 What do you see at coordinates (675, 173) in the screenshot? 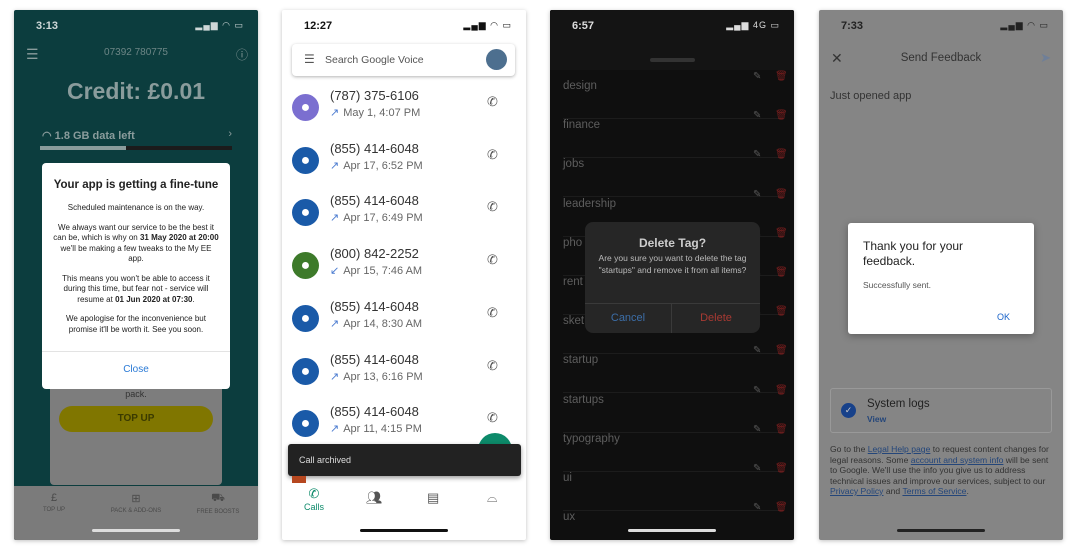
I see `tag-row: jobs ✎ 🗑︎` at bounding box center [675, 173].